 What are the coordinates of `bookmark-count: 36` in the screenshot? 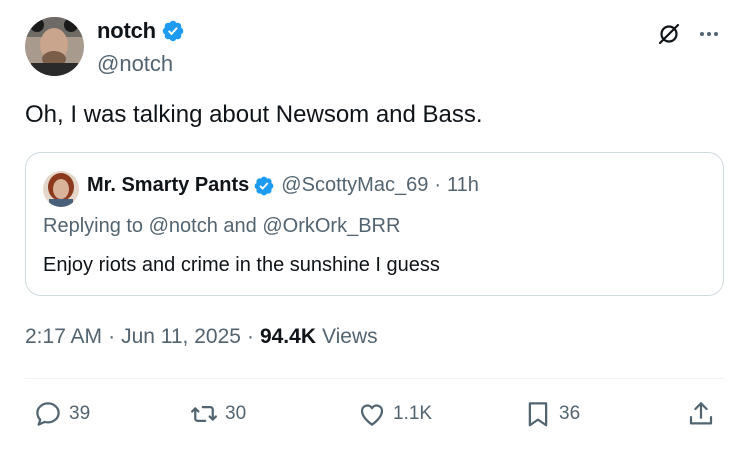 It's located at (570, 413).